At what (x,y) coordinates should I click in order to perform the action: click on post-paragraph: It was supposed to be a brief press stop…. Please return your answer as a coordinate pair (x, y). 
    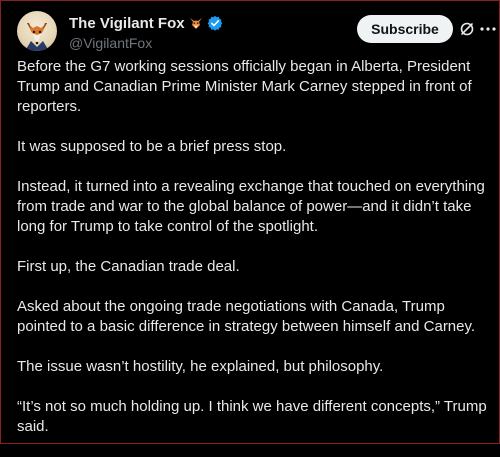
    Looking at the image, I should click on (152, 146).